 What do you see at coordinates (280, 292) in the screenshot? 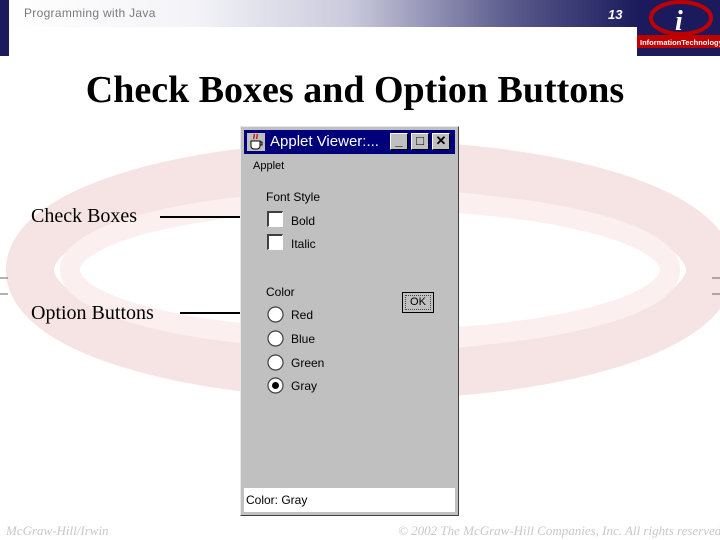
I see `color-group-label: Color` at bounding box center [280, 292].